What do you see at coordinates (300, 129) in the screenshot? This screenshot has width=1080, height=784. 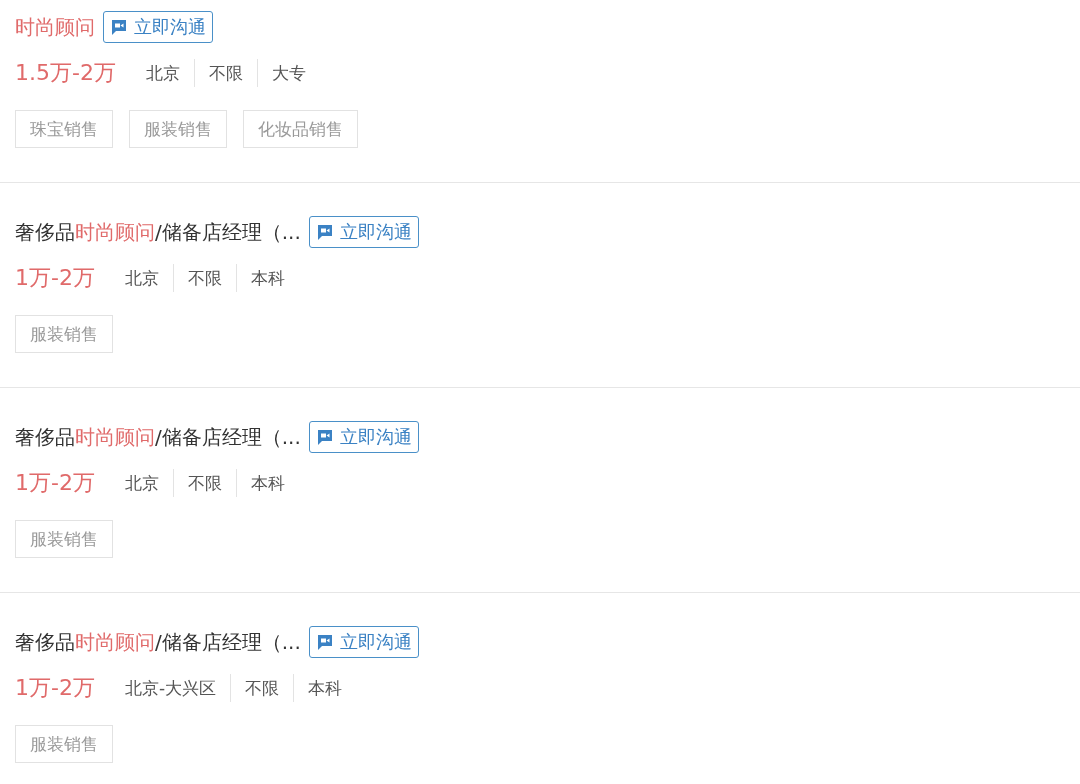 I see `skill-tag: 化妆品销售` at bounding box center [300, 129].